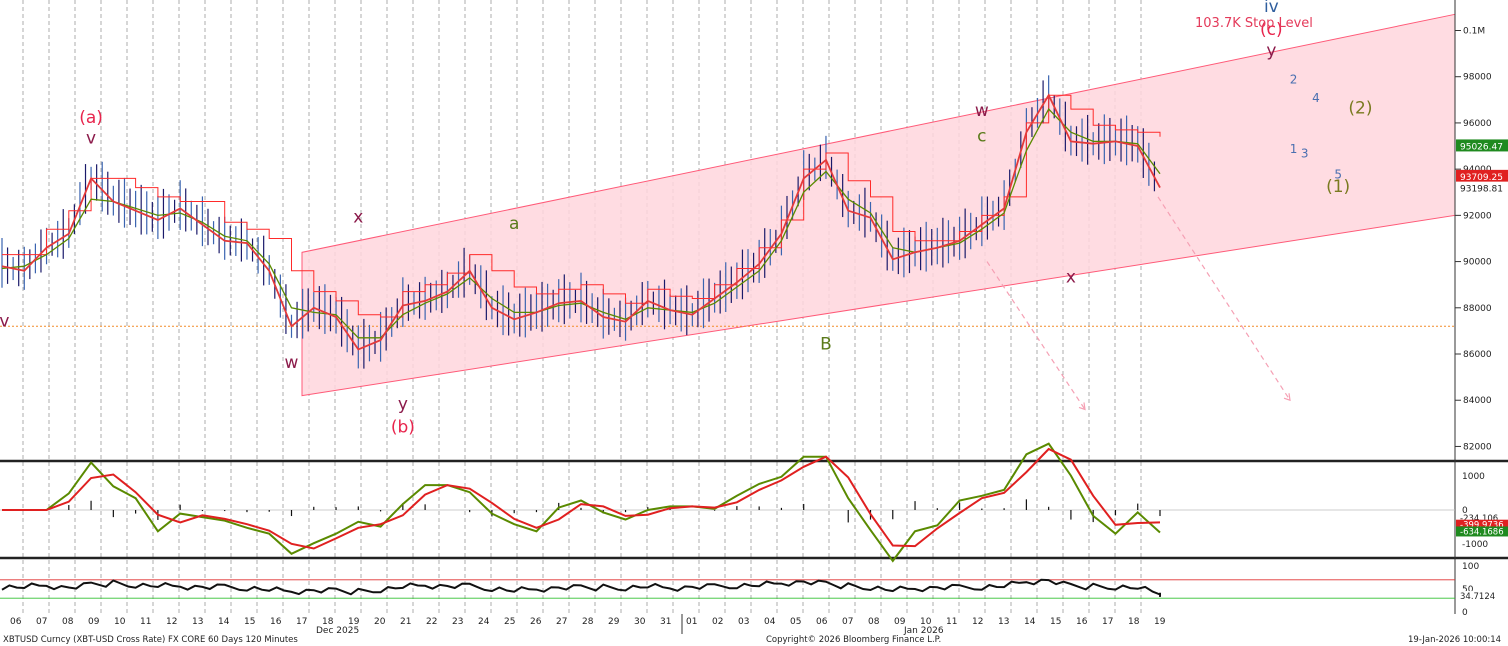 The height and width of the screenshot is (646, 1508). Describe the element at coordinates (1160, 622) in the screenshot. I see `date-tick-label: 19` at that location.